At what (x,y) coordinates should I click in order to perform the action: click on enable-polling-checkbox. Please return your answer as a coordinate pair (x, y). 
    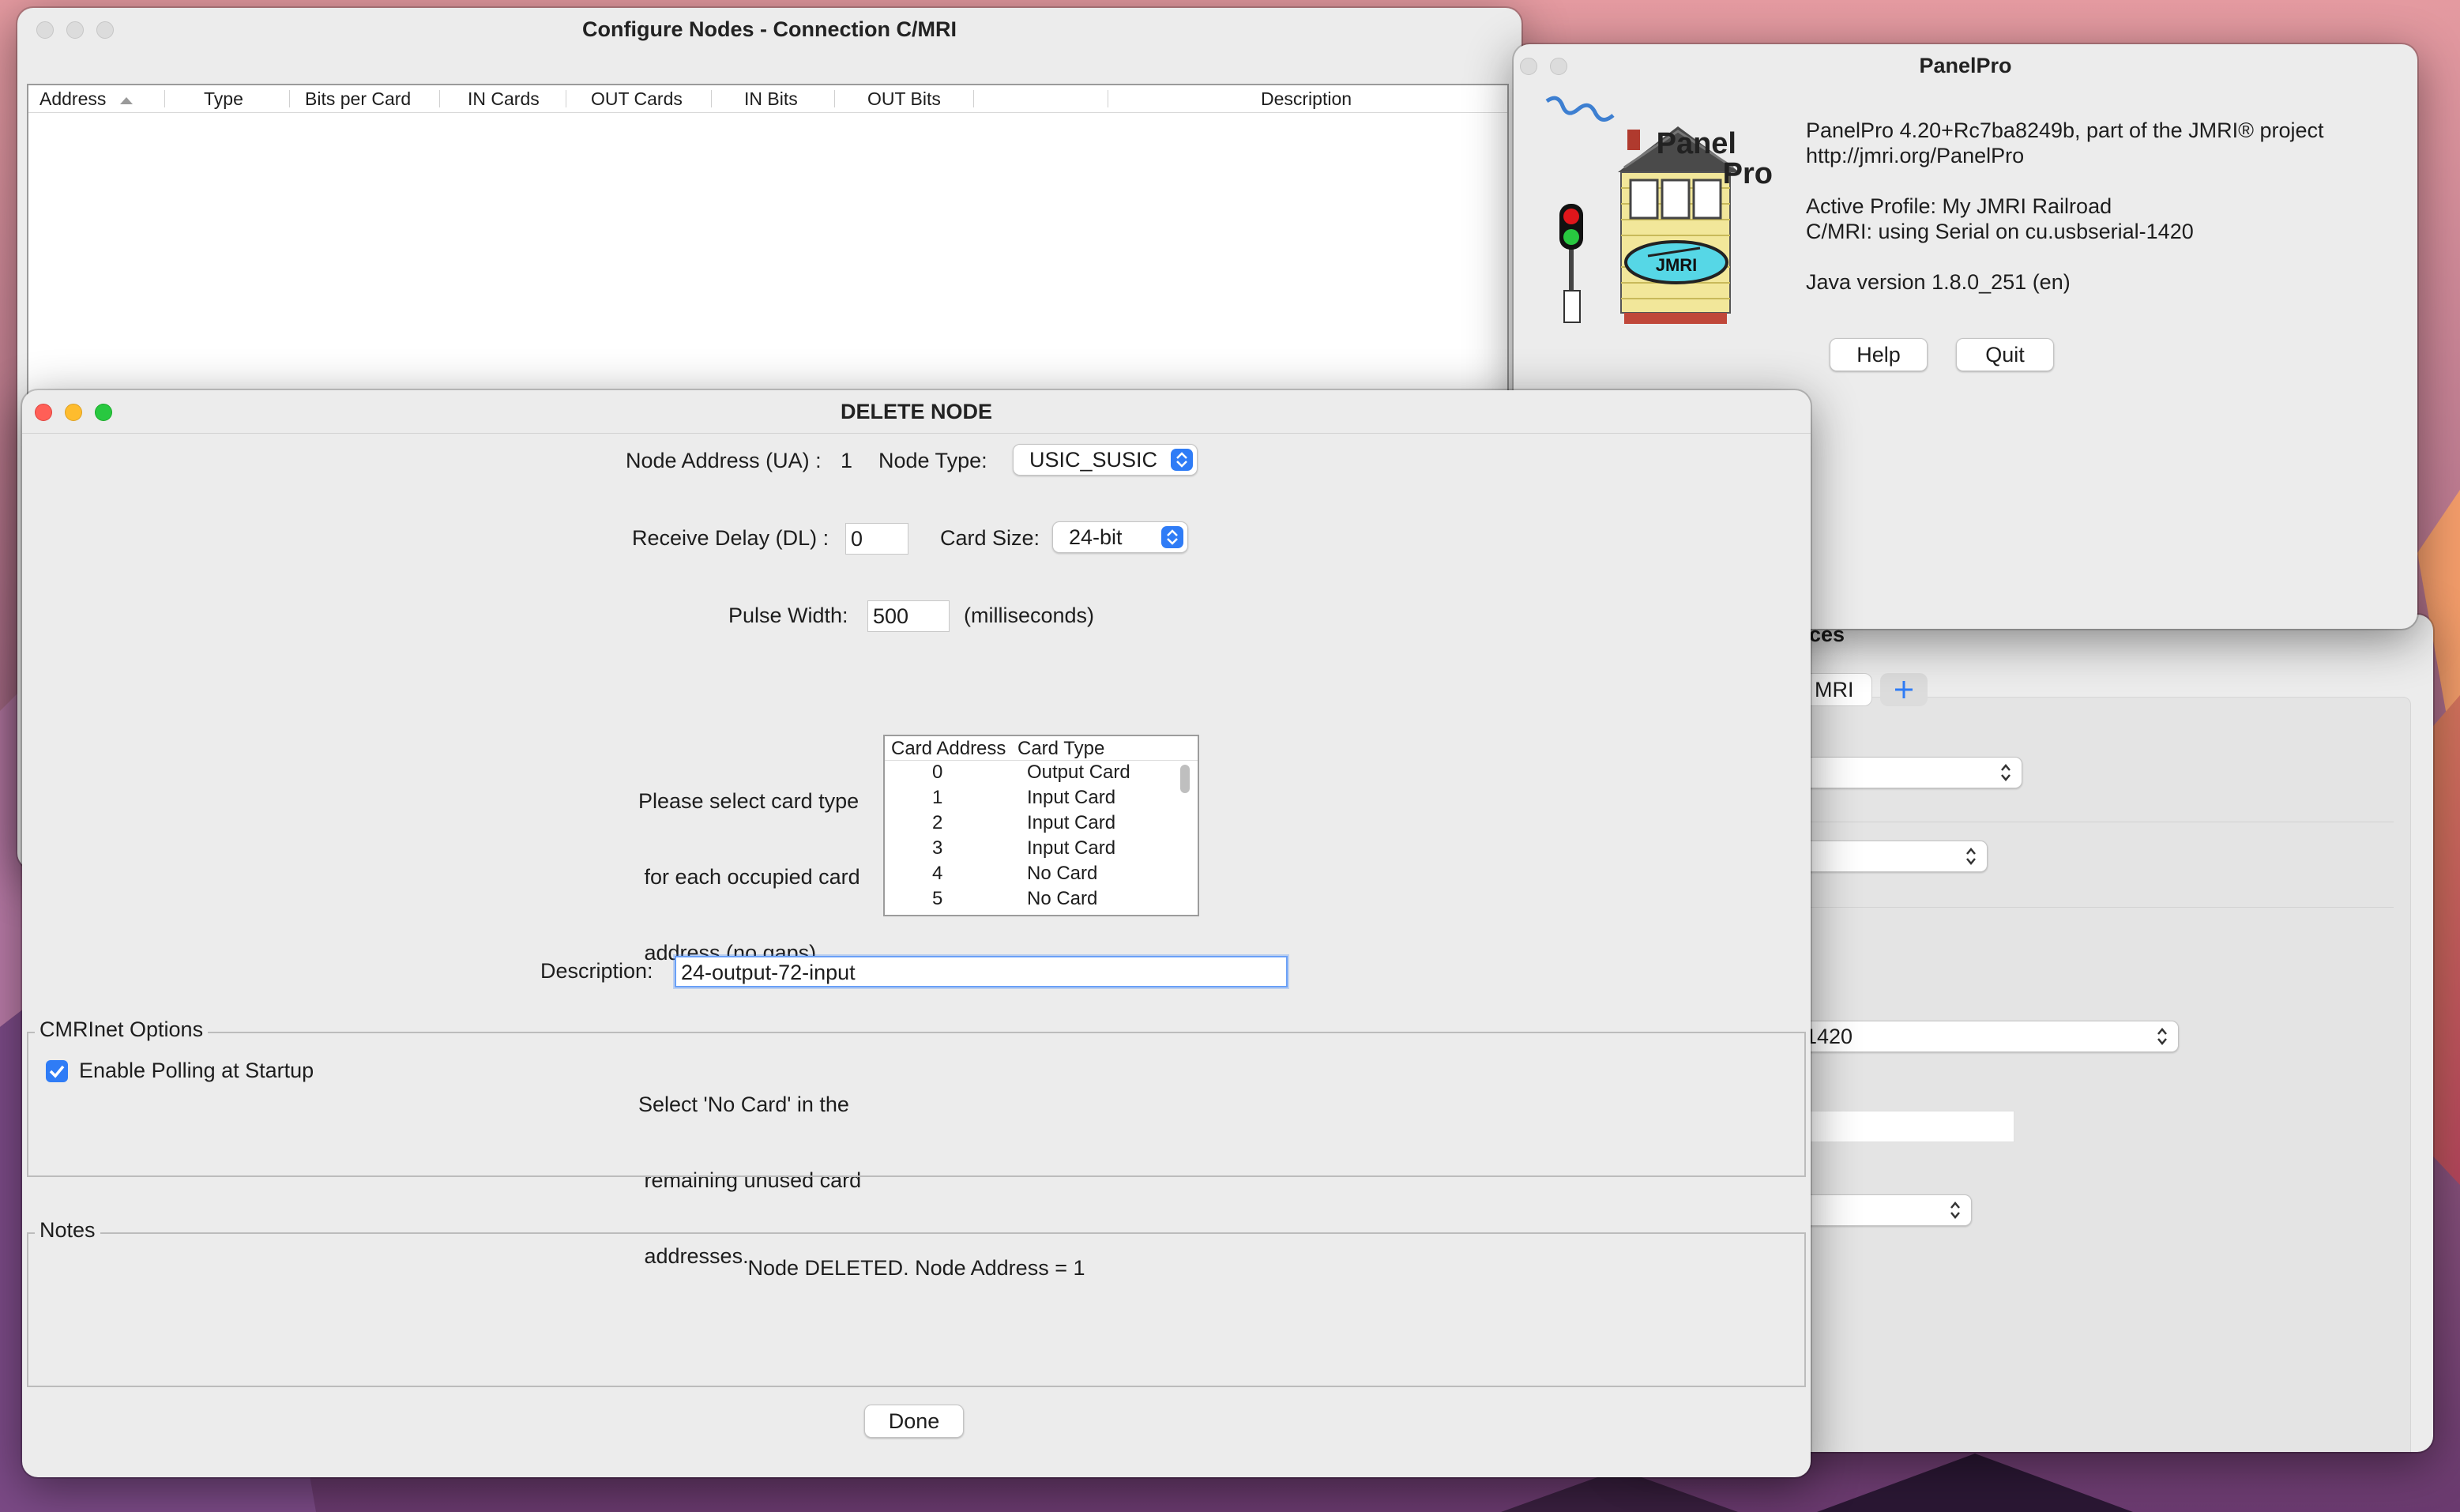
    Looking at the image, I should click on (57, 1071).